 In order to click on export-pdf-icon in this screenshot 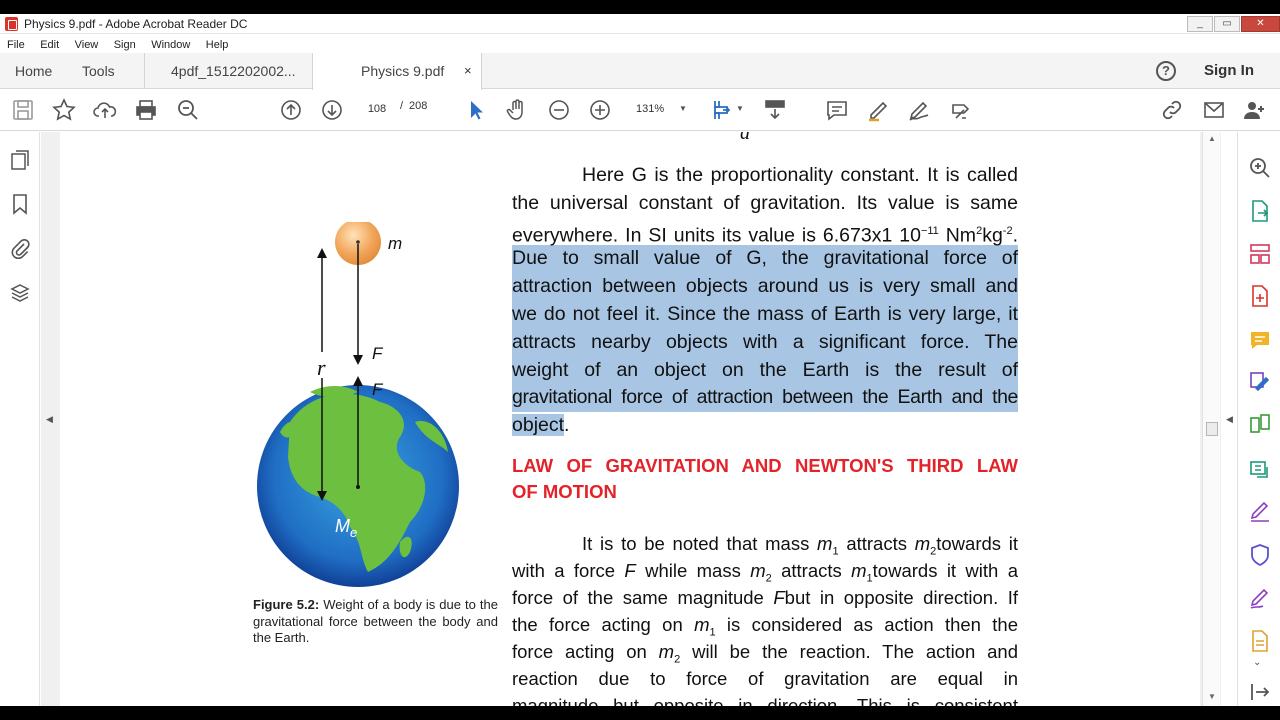, I will do `click(1260, 211)`.